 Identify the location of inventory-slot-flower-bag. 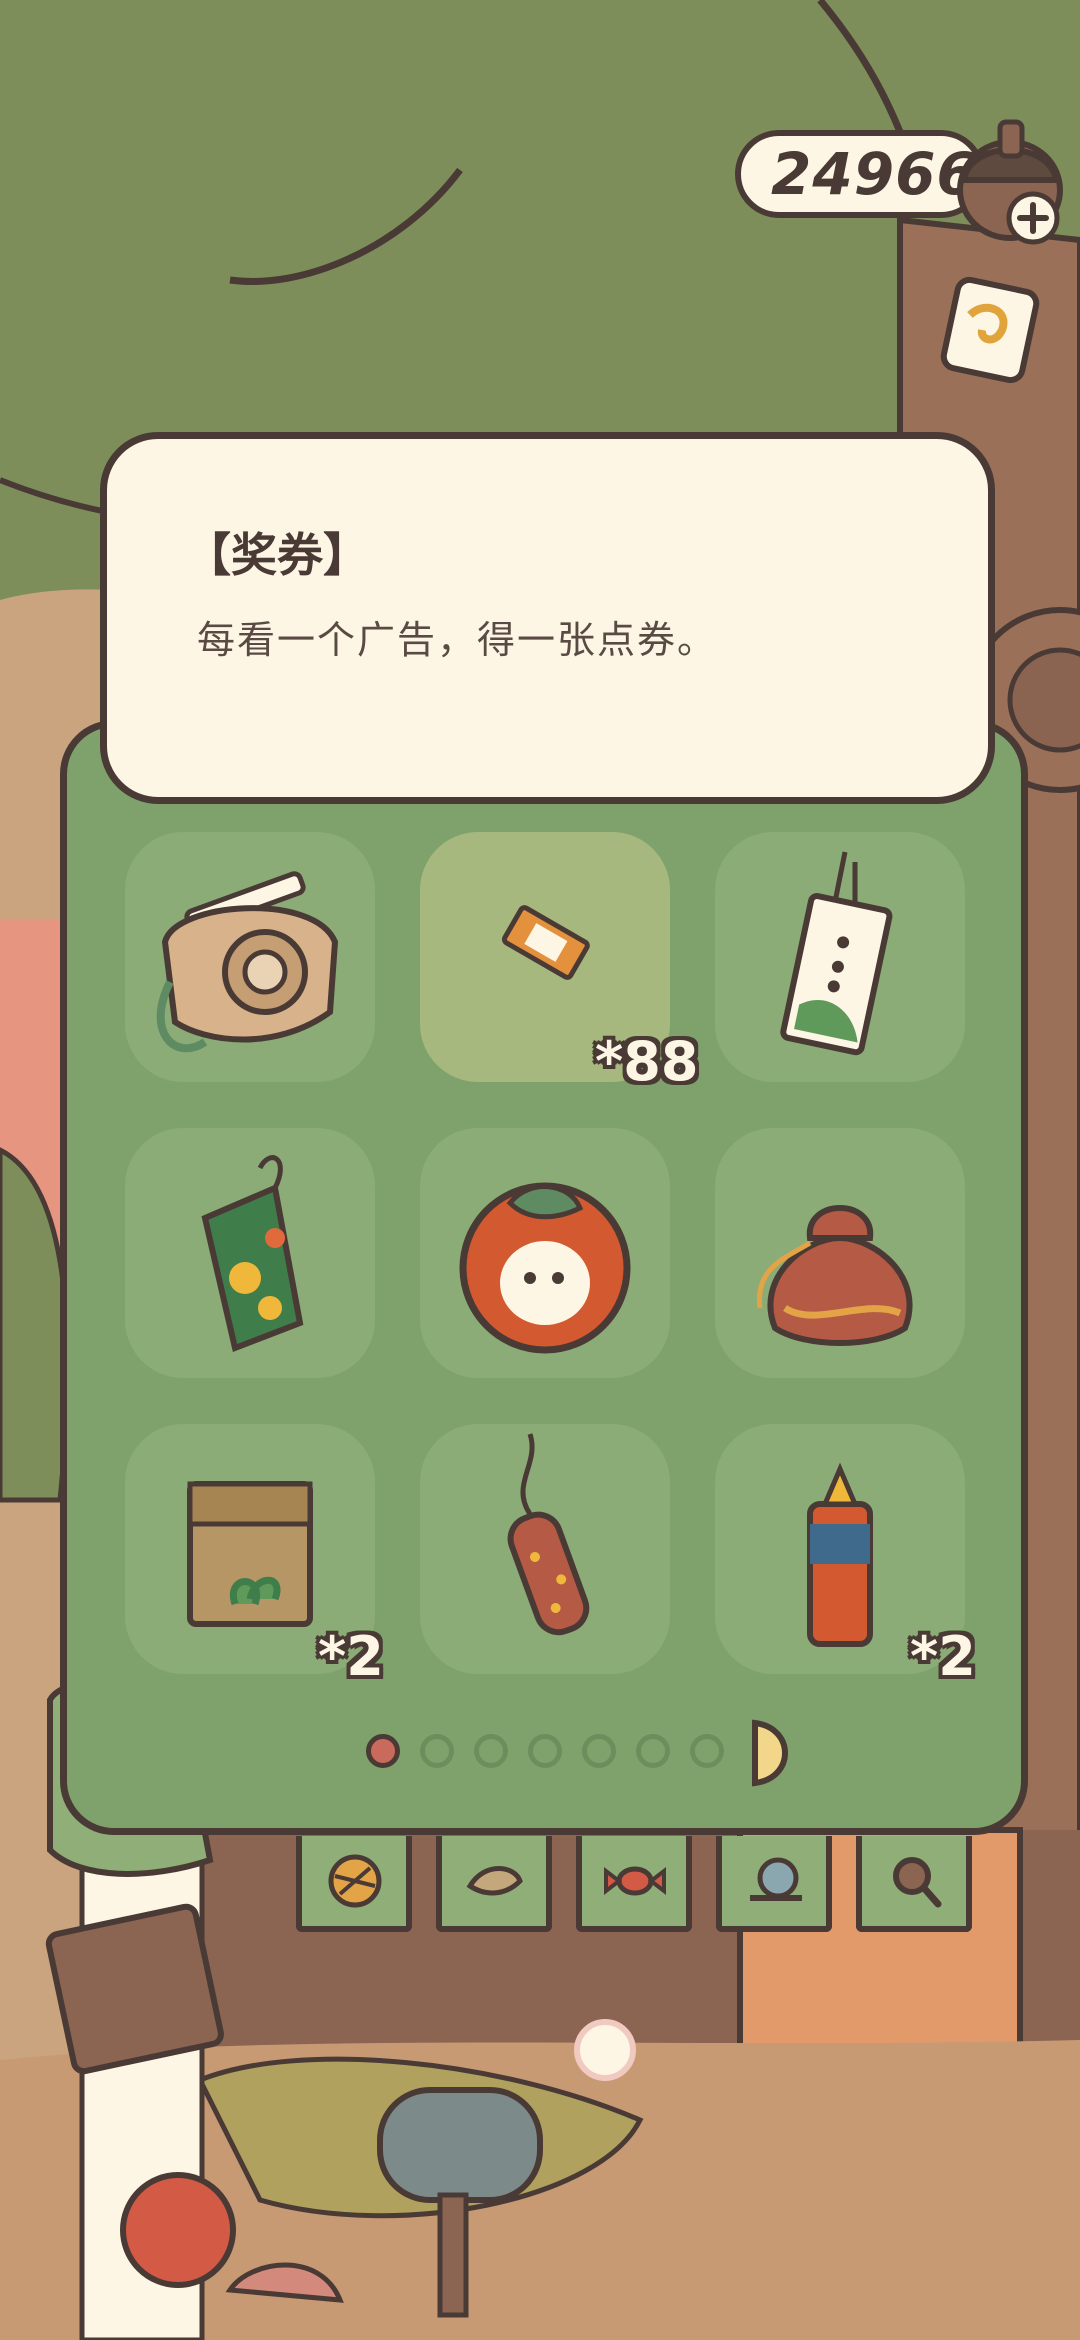
(250, 1253).